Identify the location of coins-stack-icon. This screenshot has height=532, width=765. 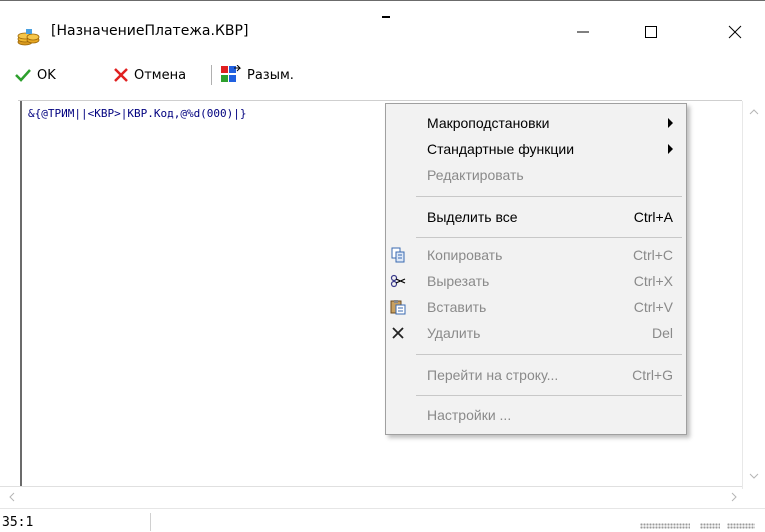
(29, 37).